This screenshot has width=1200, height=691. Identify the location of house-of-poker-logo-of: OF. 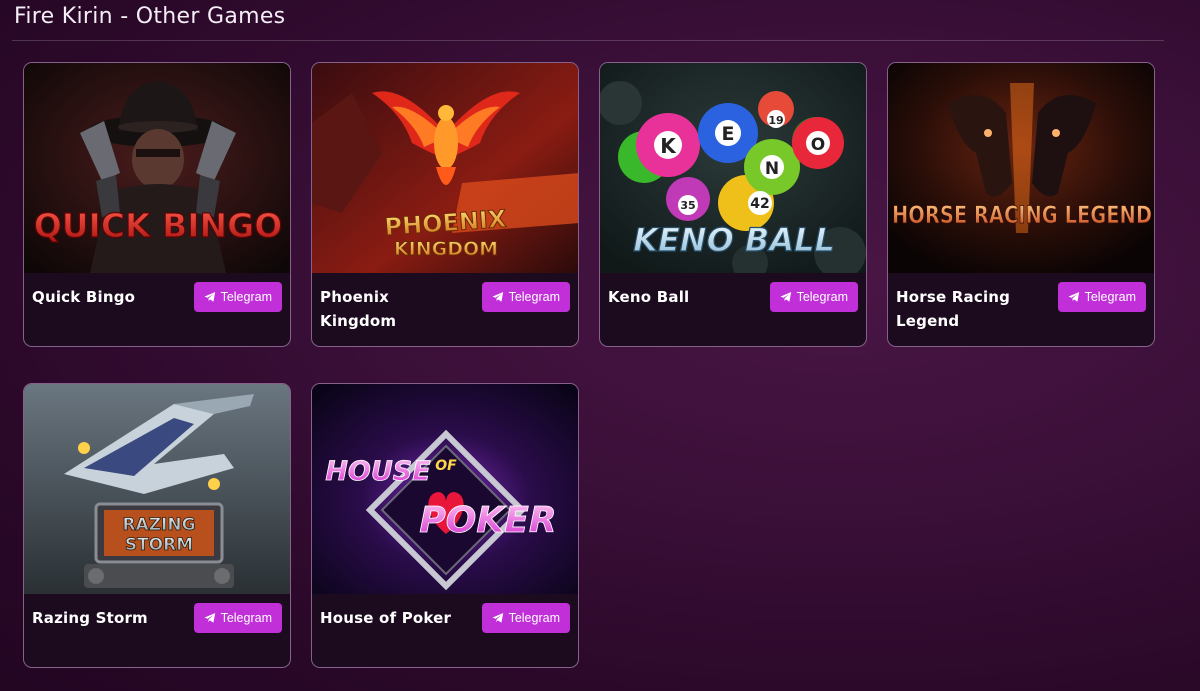
(446, 466).